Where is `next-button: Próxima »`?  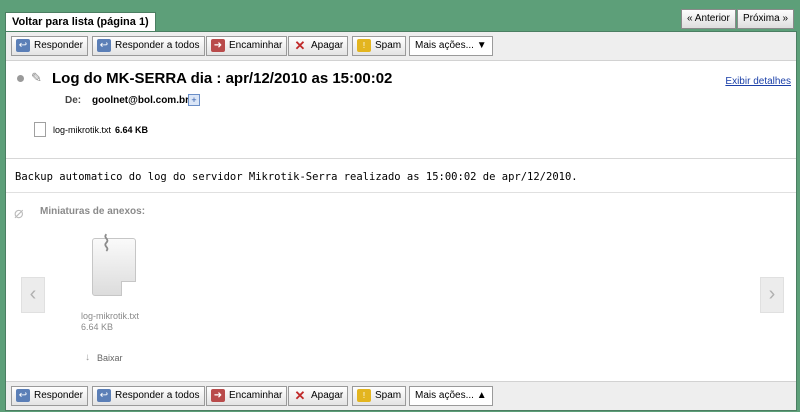
next-button: Próxima » is located at coordinates (766, 19).